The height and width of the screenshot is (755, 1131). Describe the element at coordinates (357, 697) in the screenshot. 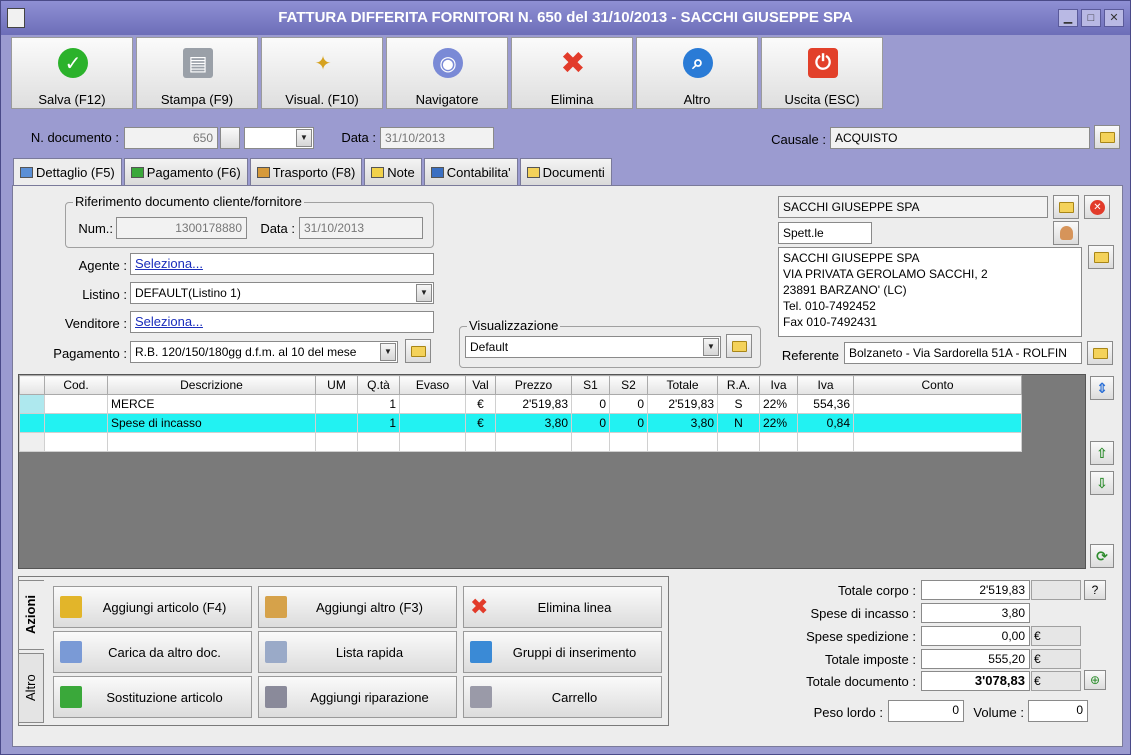

I see `add-repair-button: Aggiungi riparazione` at that location.